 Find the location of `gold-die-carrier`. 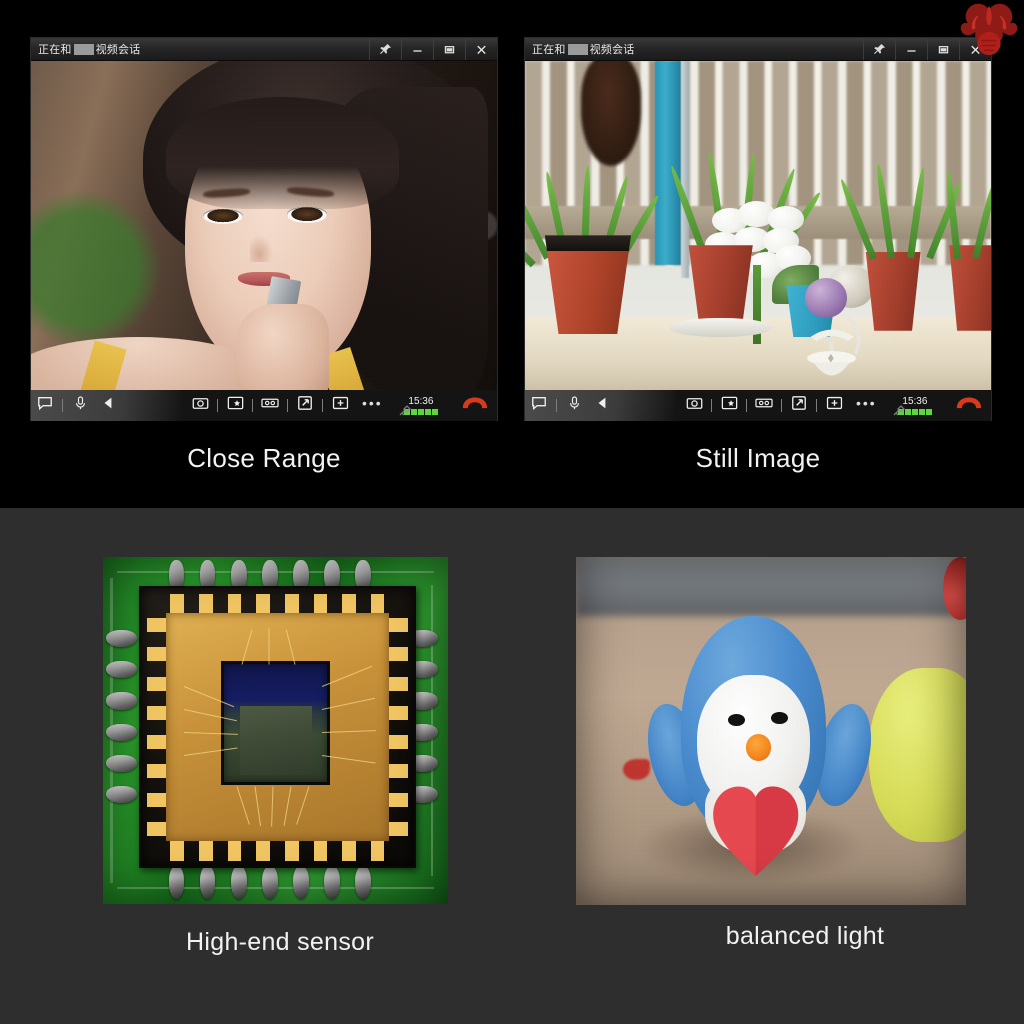

gold-die-carrier is located at coordinates (277, 727).